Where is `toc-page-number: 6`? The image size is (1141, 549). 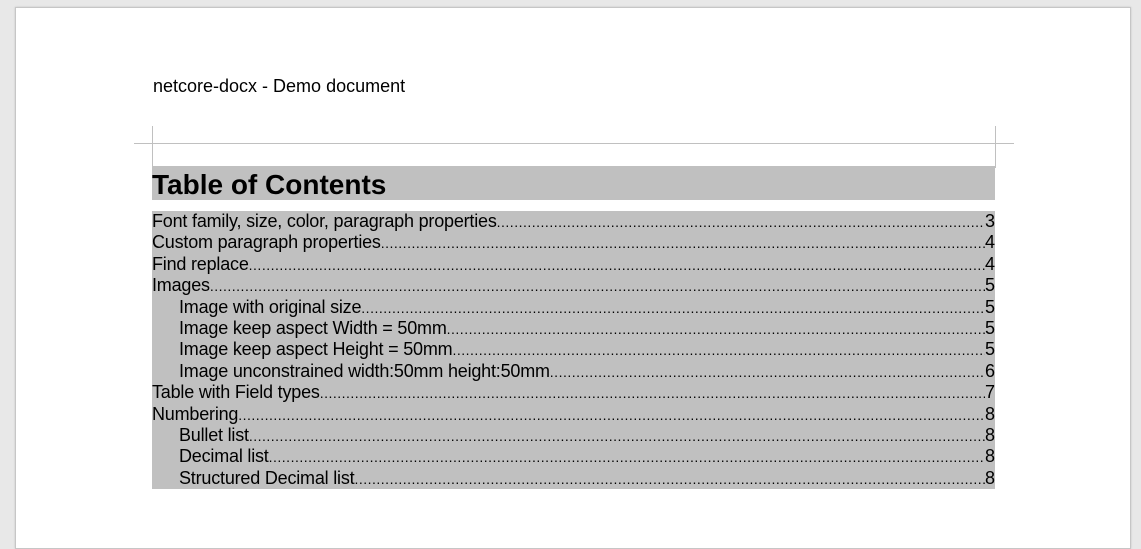
toc-page-number: 6 is located at coordinates (989, 370).